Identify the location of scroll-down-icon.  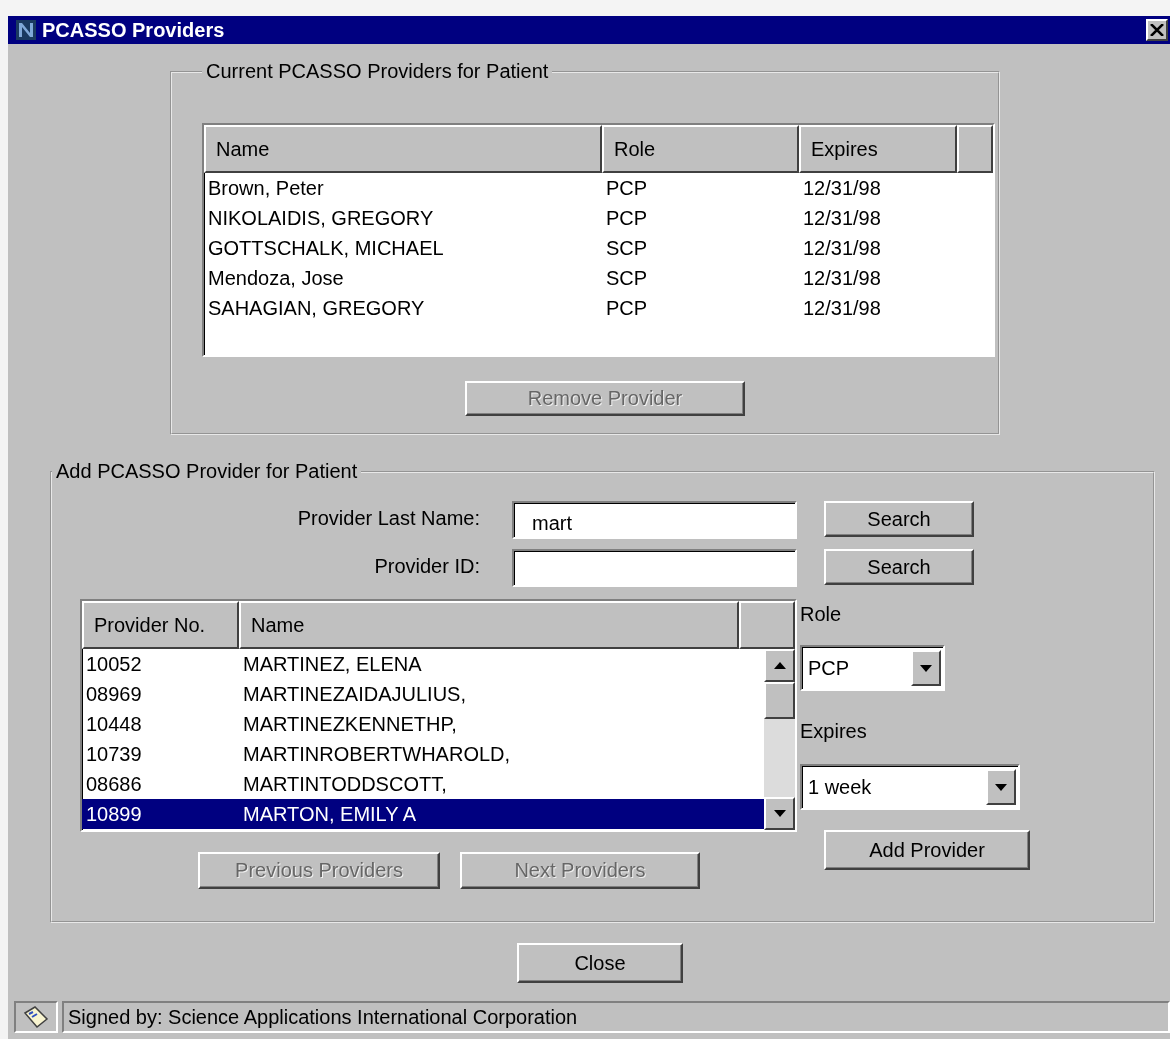
(779, 813).